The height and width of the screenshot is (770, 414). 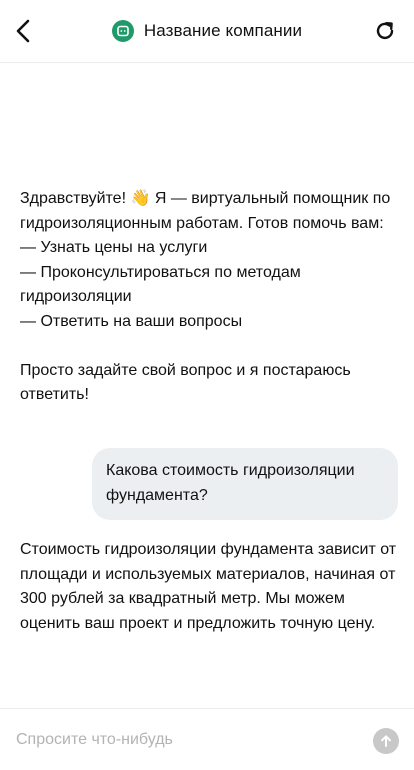 I want to click on header-title: Название компании, so click(x=207, y=31).